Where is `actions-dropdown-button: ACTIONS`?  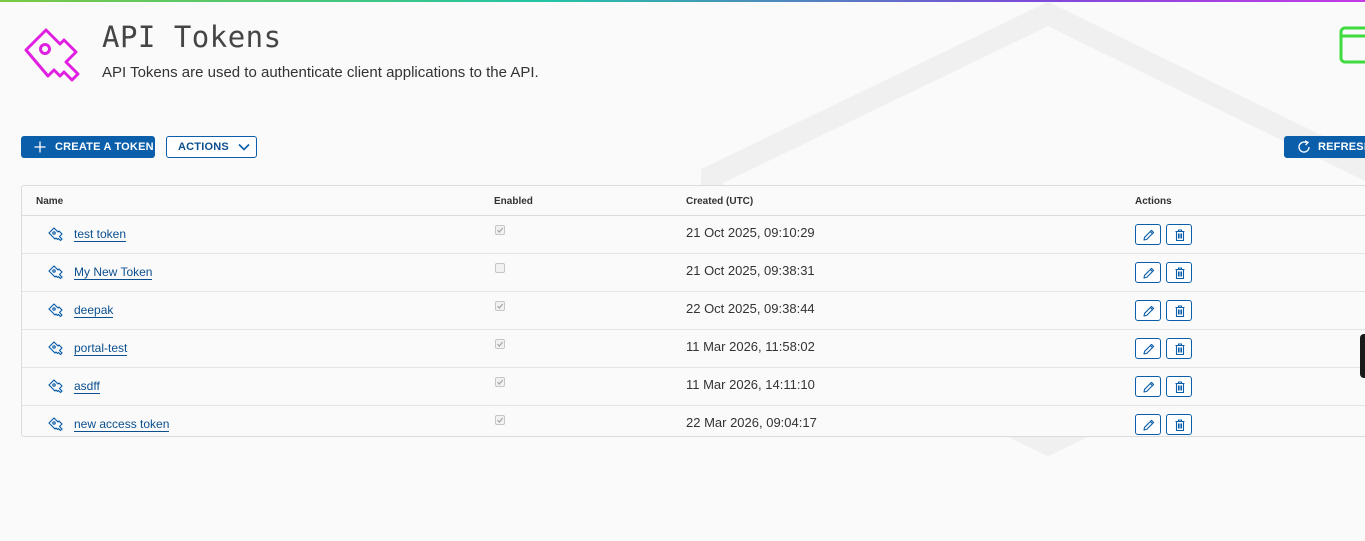
actions-dropdown-button: ACTIONS is located at coordinates (211, 147).